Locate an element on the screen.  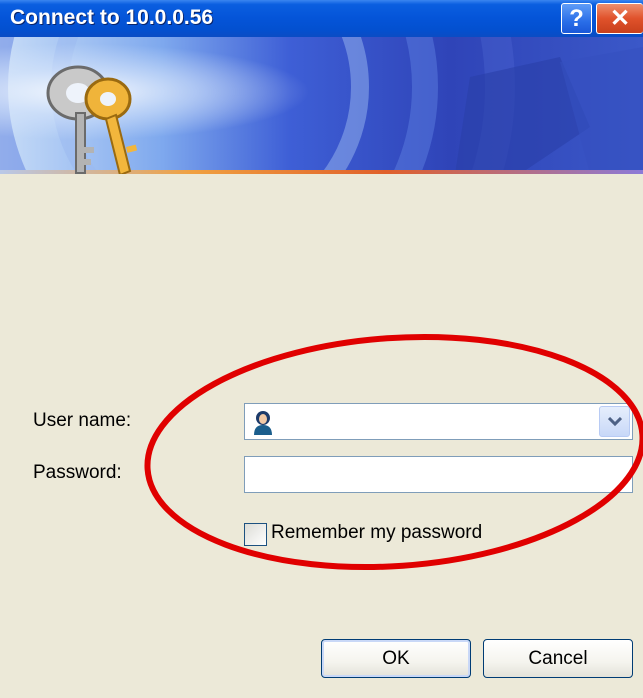
remember-password-label: Remember my password is located at coordinates (376, 533).